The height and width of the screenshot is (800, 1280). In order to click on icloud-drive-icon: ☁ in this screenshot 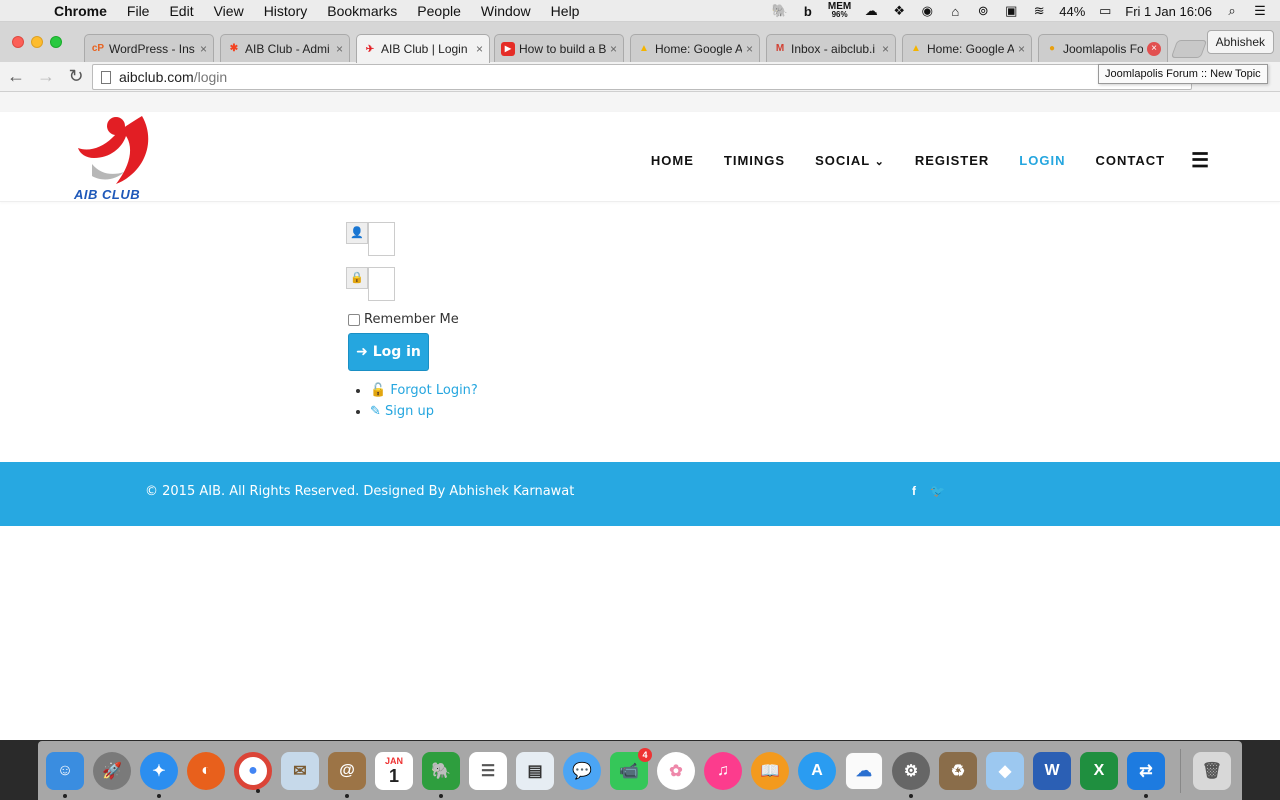, I will do `click(864, 770)`.